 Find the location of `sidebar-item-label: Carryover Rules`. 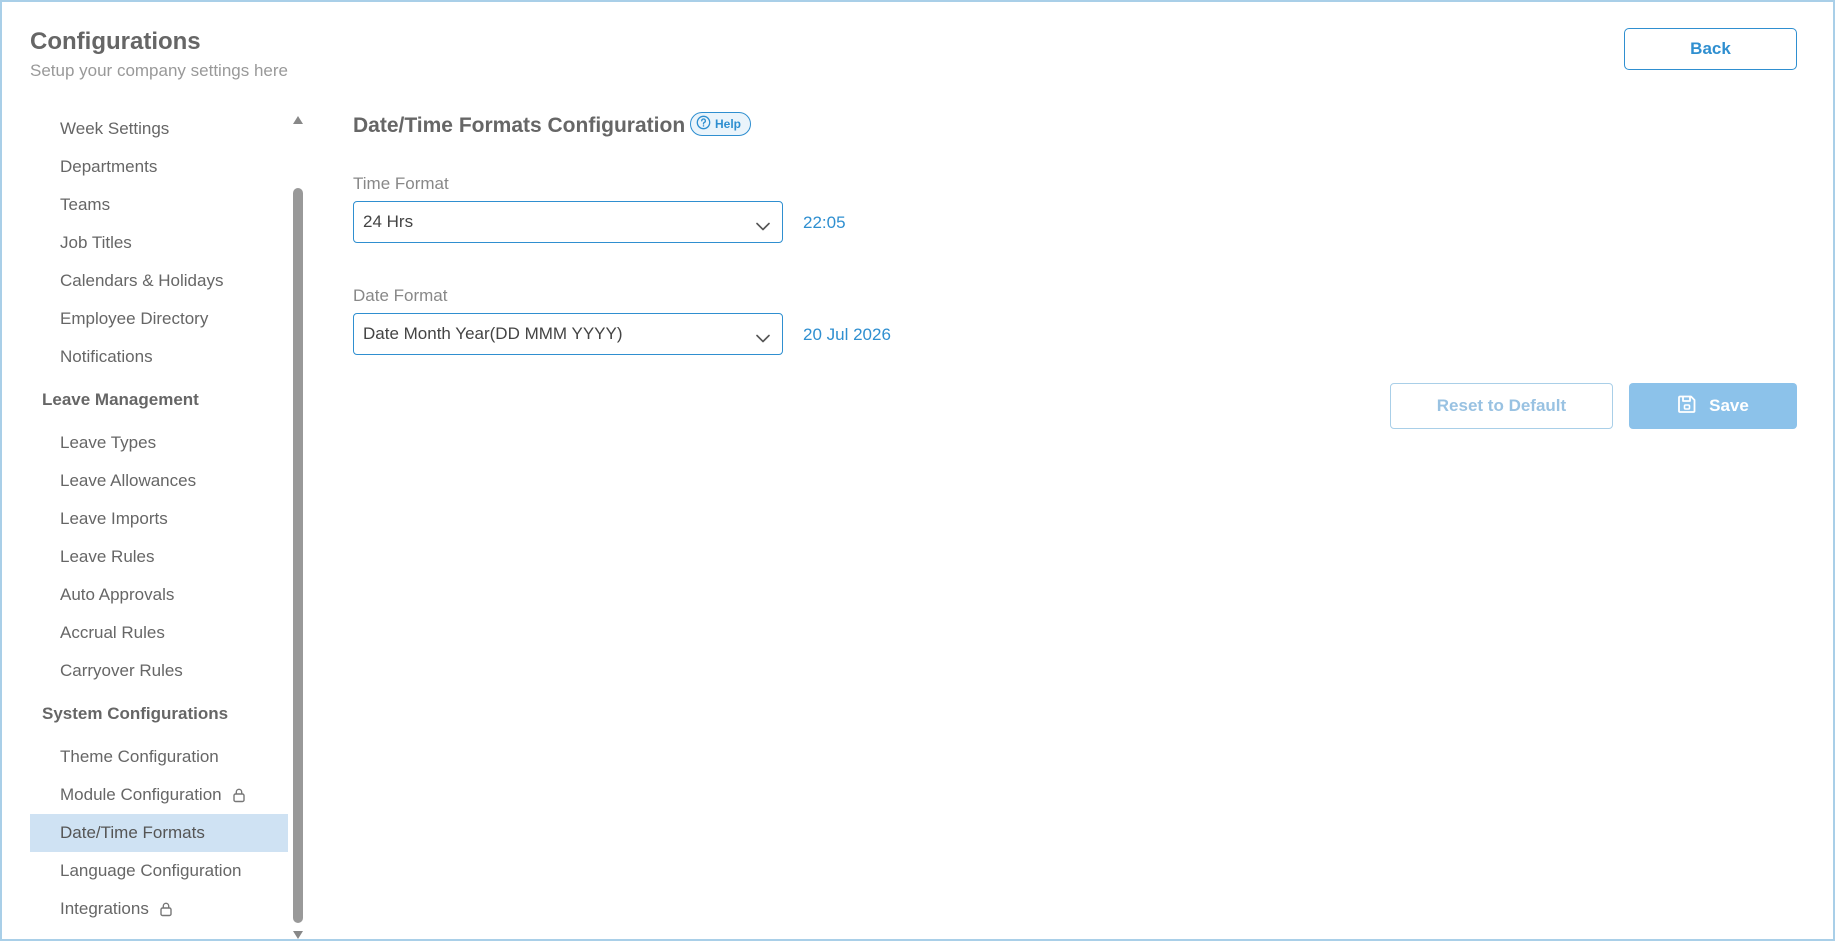

sidebar-item-label: Carryover Rules is located at coordinates (121, 670).